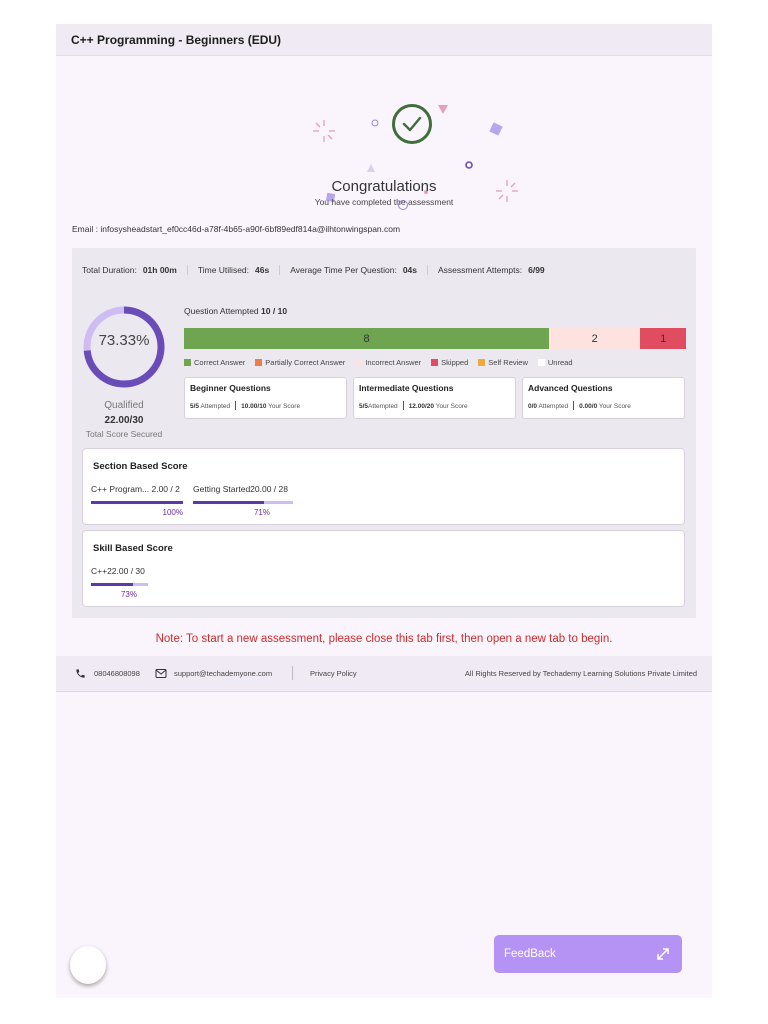  Describe the element at coordinates (118, 571) in the screenshot. I see `skill-item: C++22.00 / 30` at that location.